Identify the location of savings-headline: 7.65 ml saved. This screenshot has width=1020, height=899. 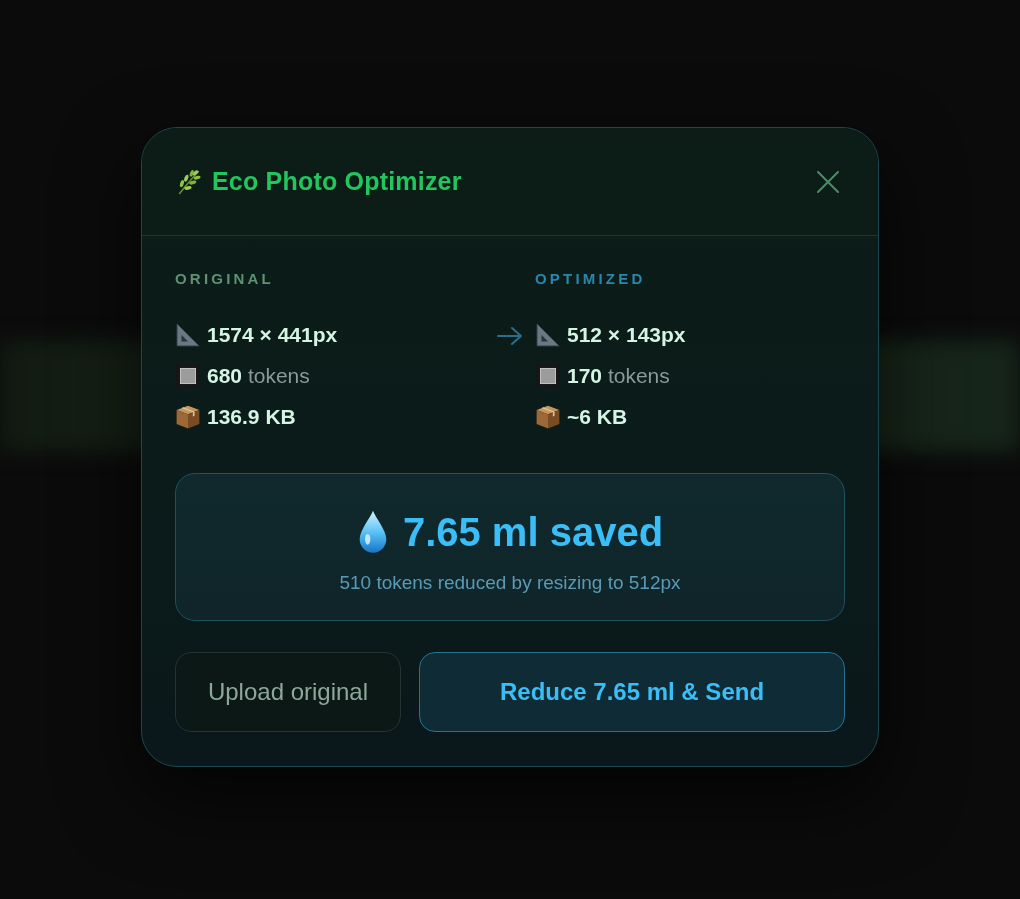
(533, 532).